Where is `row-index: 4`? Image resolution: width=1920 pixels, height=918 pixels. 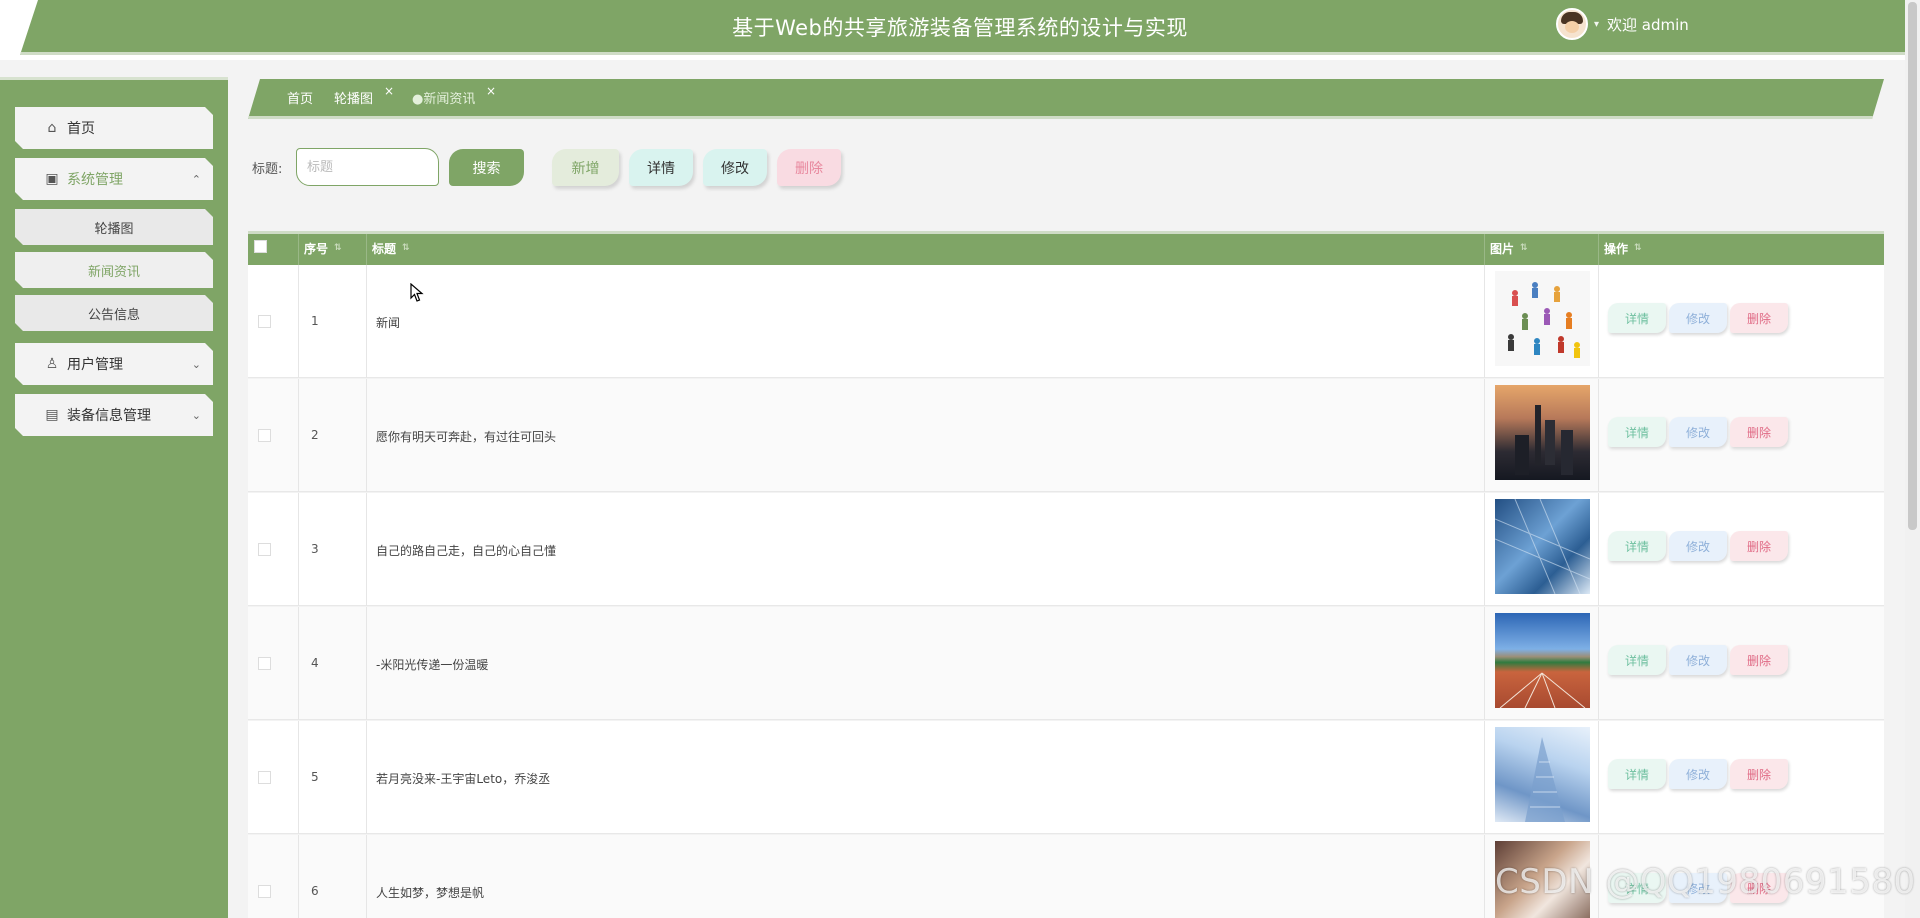 row-index: 4 is located at coordinates (315, 663).